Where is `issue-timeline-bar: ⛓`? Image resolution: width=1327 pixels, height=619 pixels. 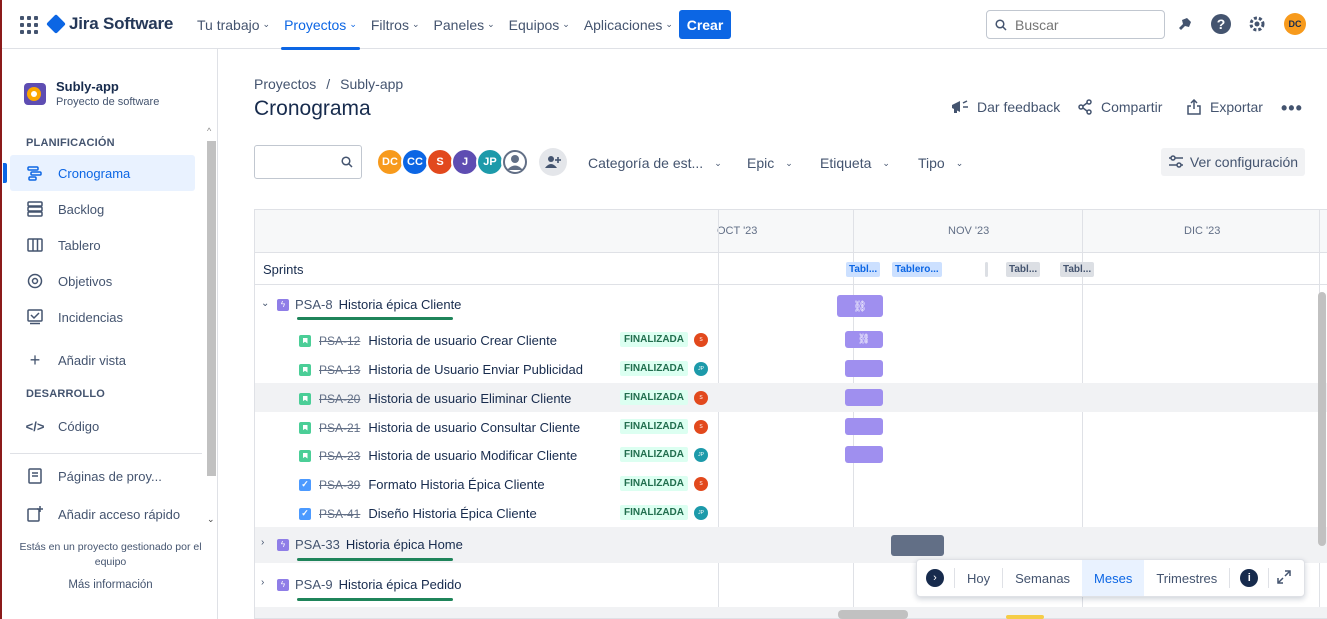 issue-timeline-bar: ⛓ is located at coordinates (864, 339).